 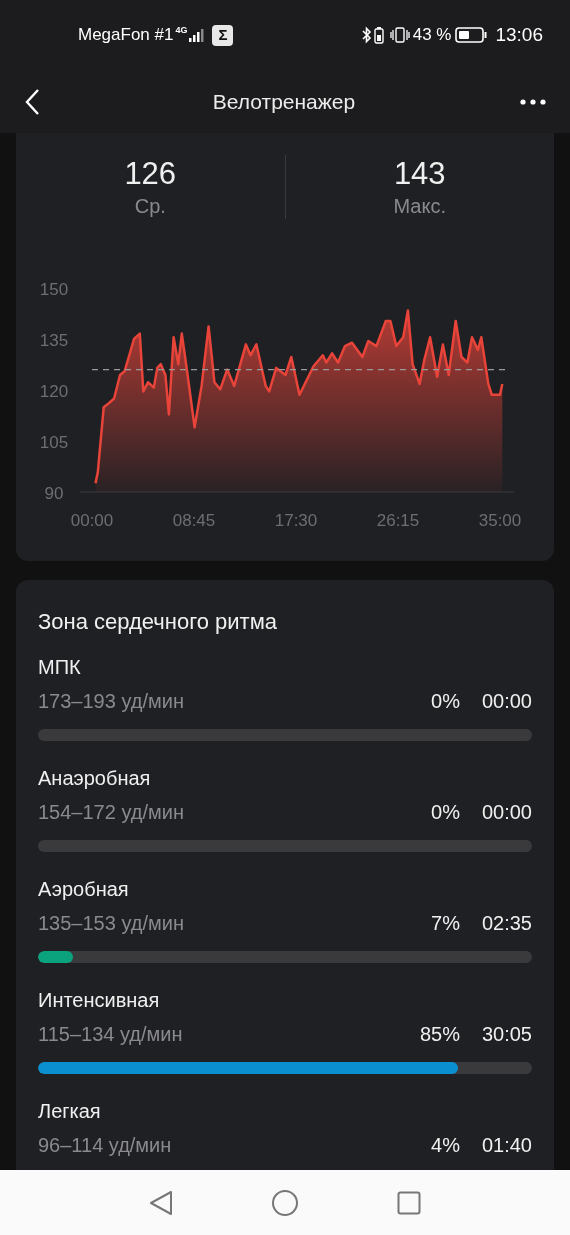 I want to click on x-tick-label: 35:00, so click(x=500, y=520).